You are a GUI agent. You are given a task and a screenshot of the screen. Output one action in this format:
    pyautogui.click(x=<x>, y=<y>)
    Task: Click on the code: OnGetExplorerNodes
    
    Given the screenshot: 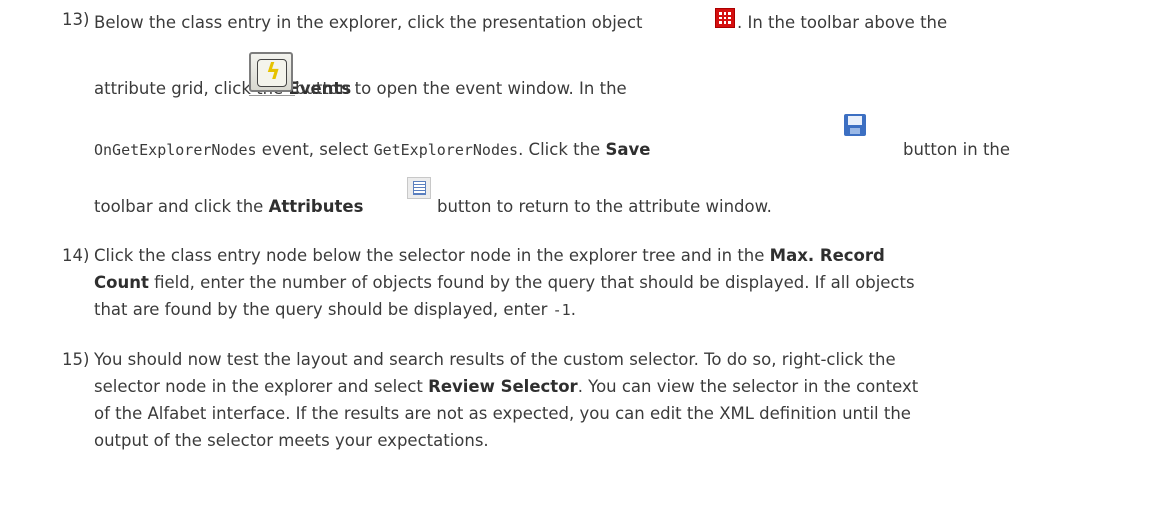 What is the action you would take?
    pyautogui.click(x=175, y=150)
    